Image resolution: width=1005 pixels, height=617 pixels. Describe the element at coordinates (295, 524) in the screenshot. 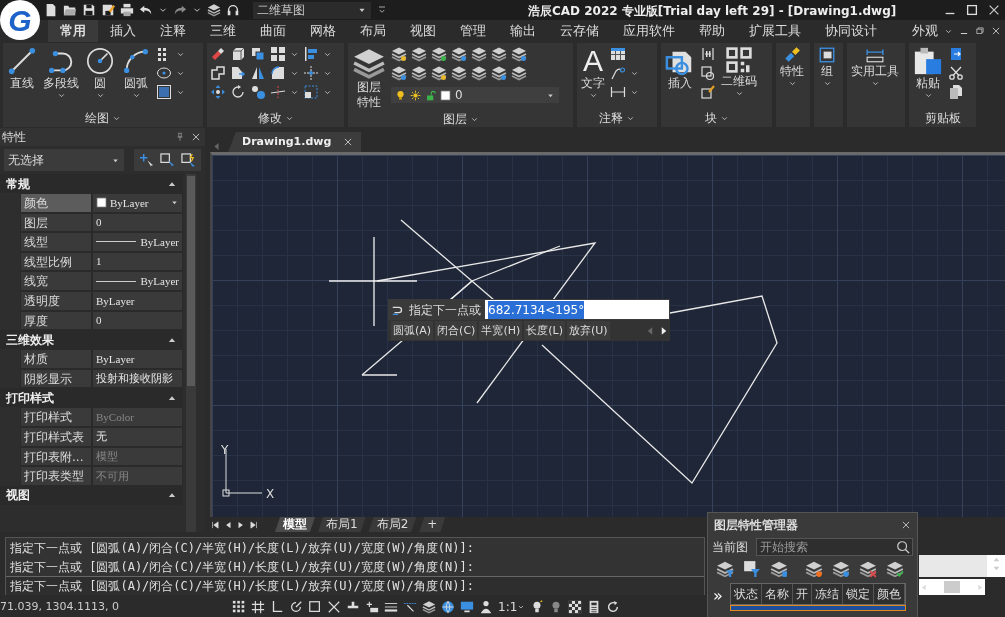

I see `layout-tab: 模型` at that location.